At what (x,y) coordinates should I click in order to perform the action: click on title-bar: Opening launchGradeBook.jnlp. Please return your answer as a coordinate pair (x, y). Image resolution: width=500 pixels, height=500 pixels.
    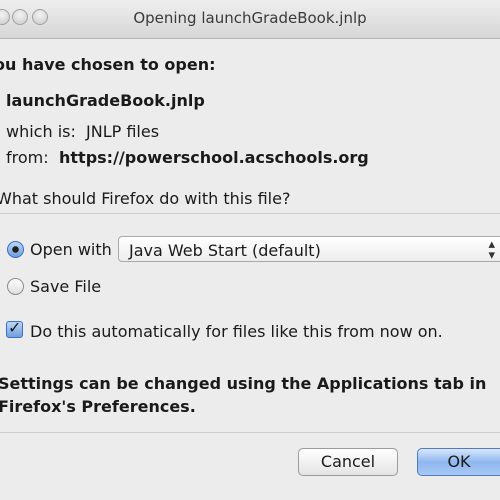
    Looking at the image, I should click on (250, 19).